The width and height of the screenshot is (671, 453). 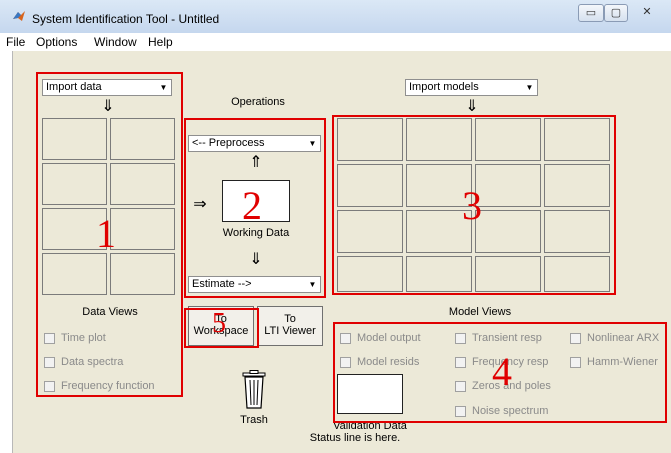 What do you see at coordinates (472, 205) in the screenshot?
I see `annotation-label-3: 3` at bounding box center [472, 205].